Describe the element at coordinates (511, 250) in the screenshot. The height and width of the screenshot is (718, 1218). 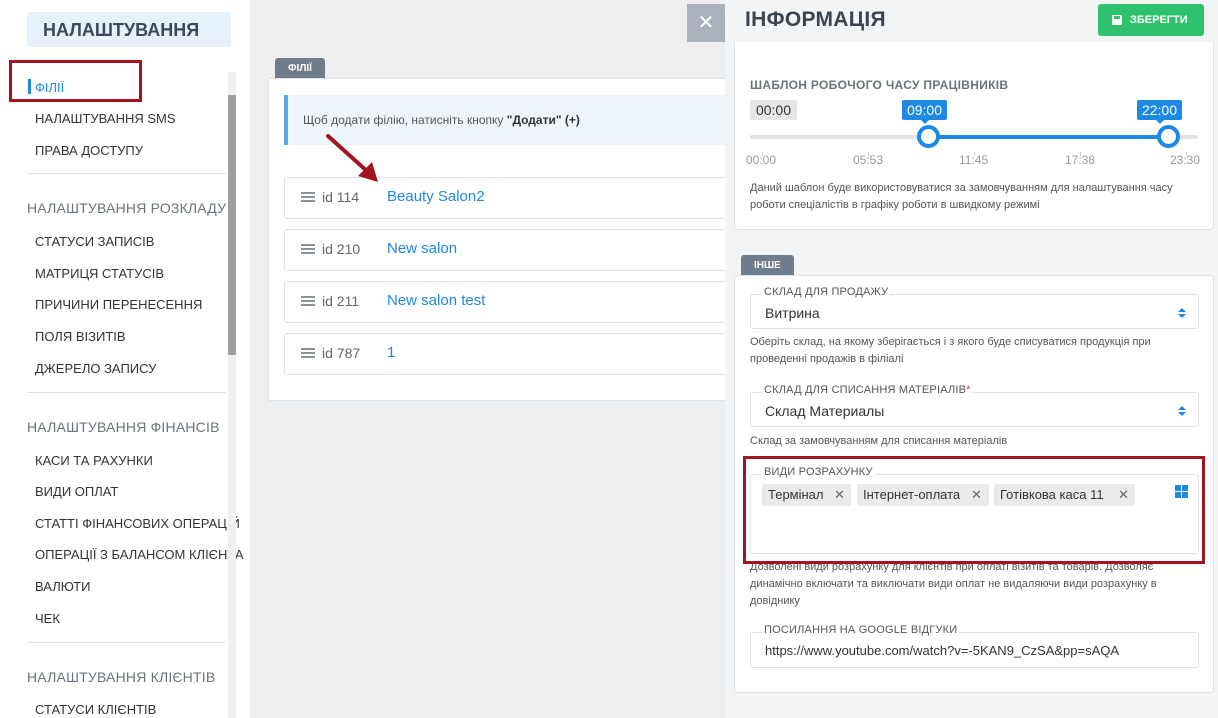
I see `branch-row: id 210 New salon` at that location.